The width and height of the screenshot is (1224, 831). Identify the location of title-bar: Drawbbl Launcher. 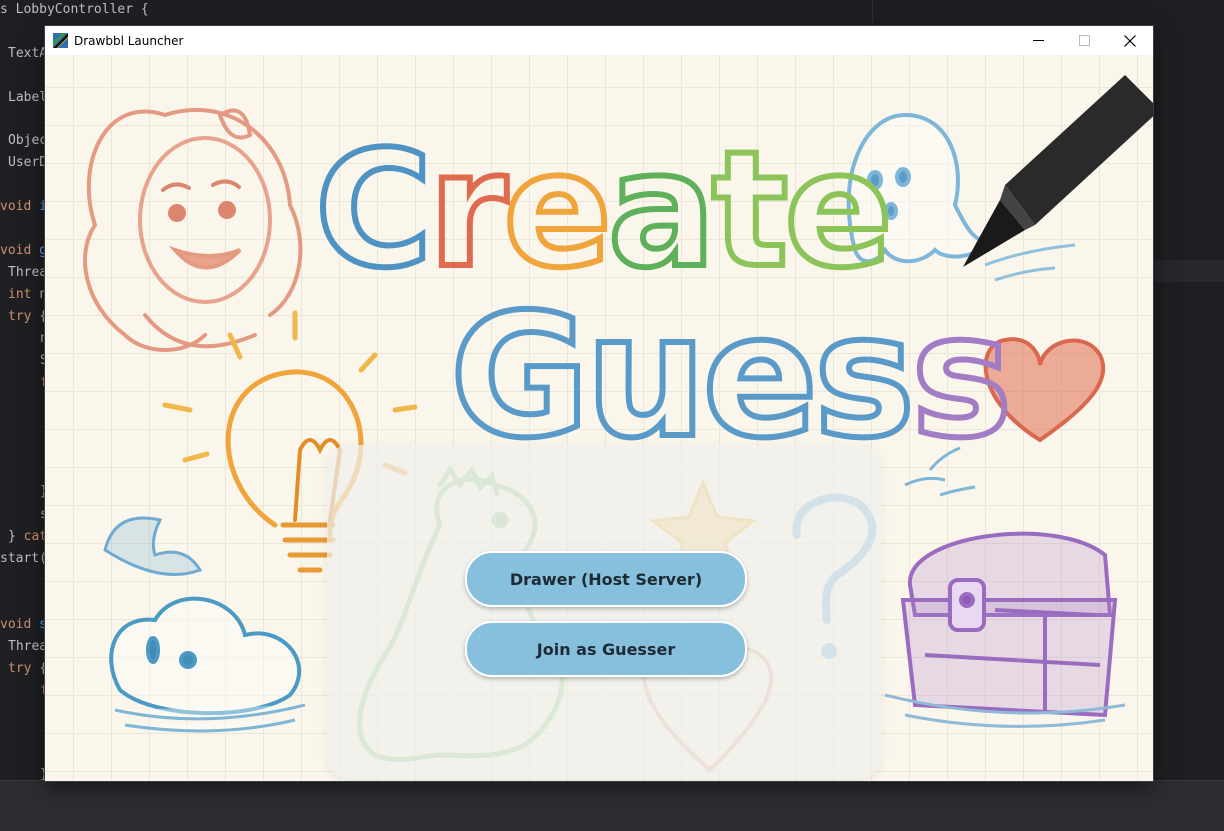
(599, 40).